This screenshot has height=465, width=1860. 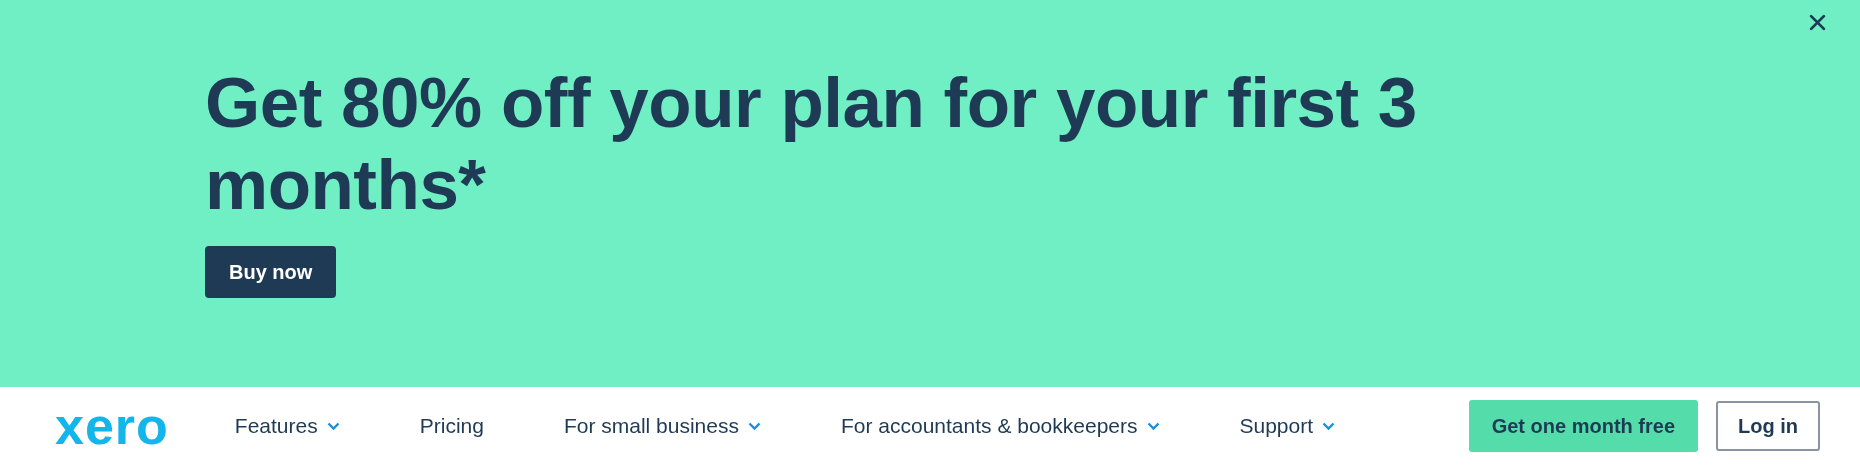 What do you see at coordinates (1287, 426) in the screenshot?
I see `nav-link: Support` at bounding box center [1287, 426].